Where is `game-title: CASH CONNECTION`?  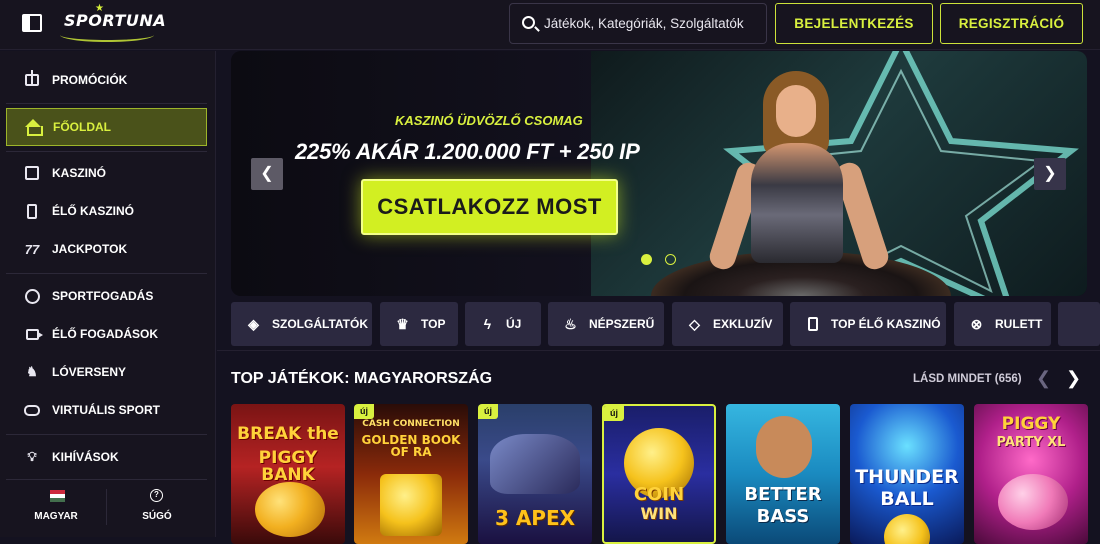
game-title: CASH CONNECTION is located at coordinates (411, 424).